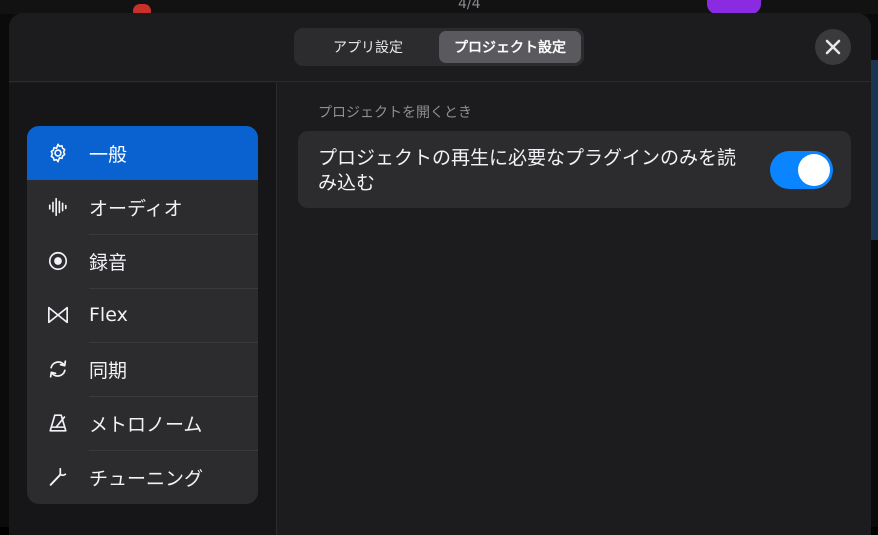  Describe the element at coordinates (146, 424) in the screenshot. I see `sidebar-item-label: メトロノーム` at that location.